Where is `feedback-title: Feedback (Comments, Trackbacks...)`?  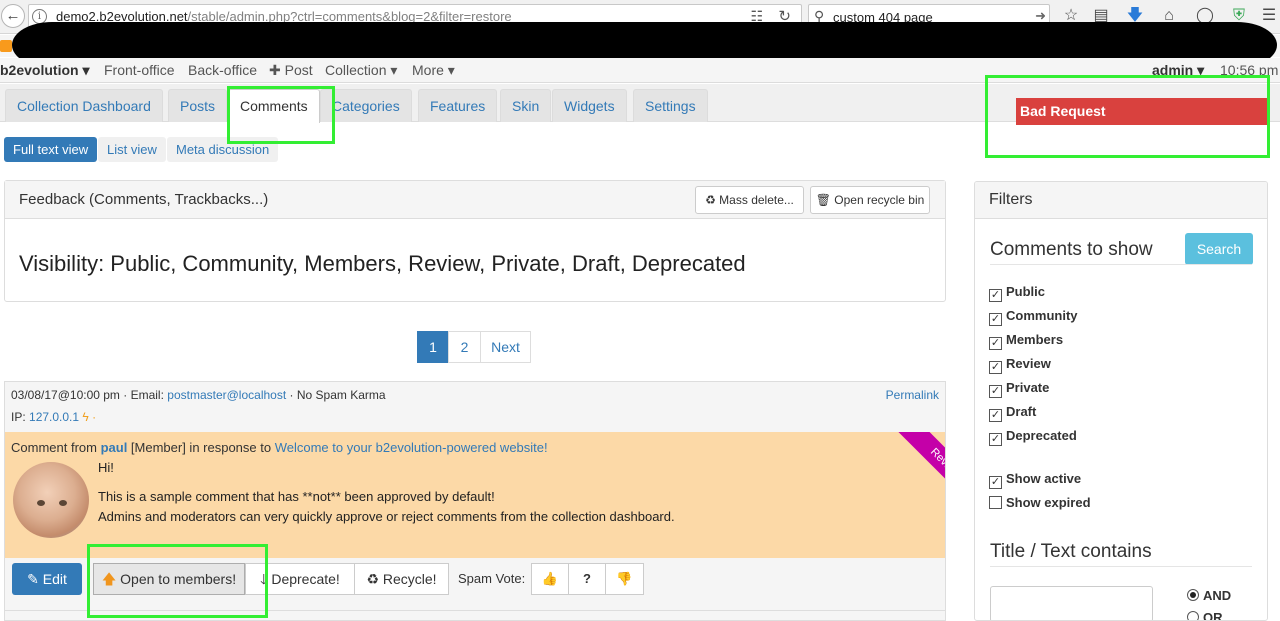 feedback-title: Feedback (Comments, Trackbacks...) is located at coordinates (144, 199).